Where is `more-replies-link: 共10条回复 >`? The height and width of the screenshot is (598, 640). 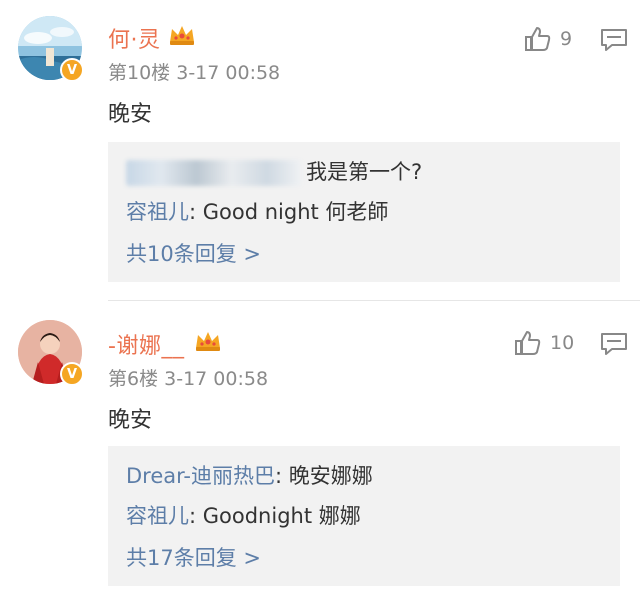 more-replies-link: 共10条回复 > is located at coordinates (193, 253).